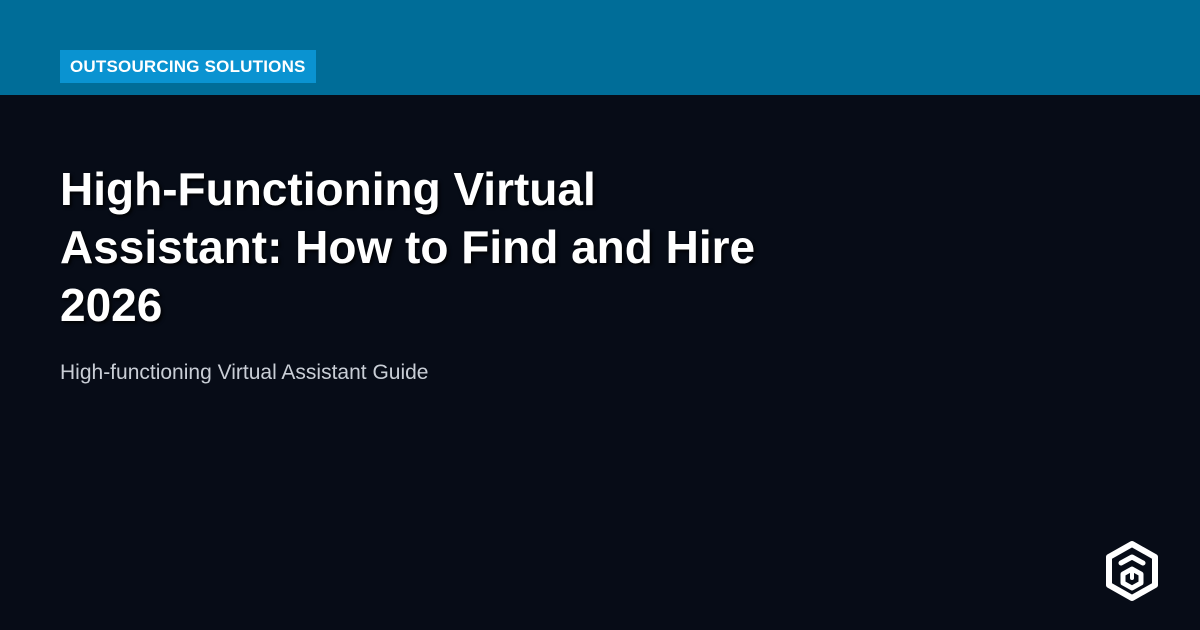  Describe the element at coordinates (188, 66) in the screenshot. I see `category-badge: OUTSOURCING SOLUTIONS` at that location.